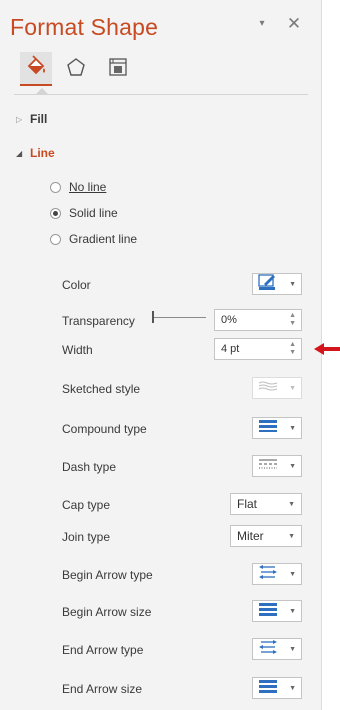 The width and height of the screenshot is (340, 710). I want to click on sketched-style-dropdown: ▼, so click(277, 388).